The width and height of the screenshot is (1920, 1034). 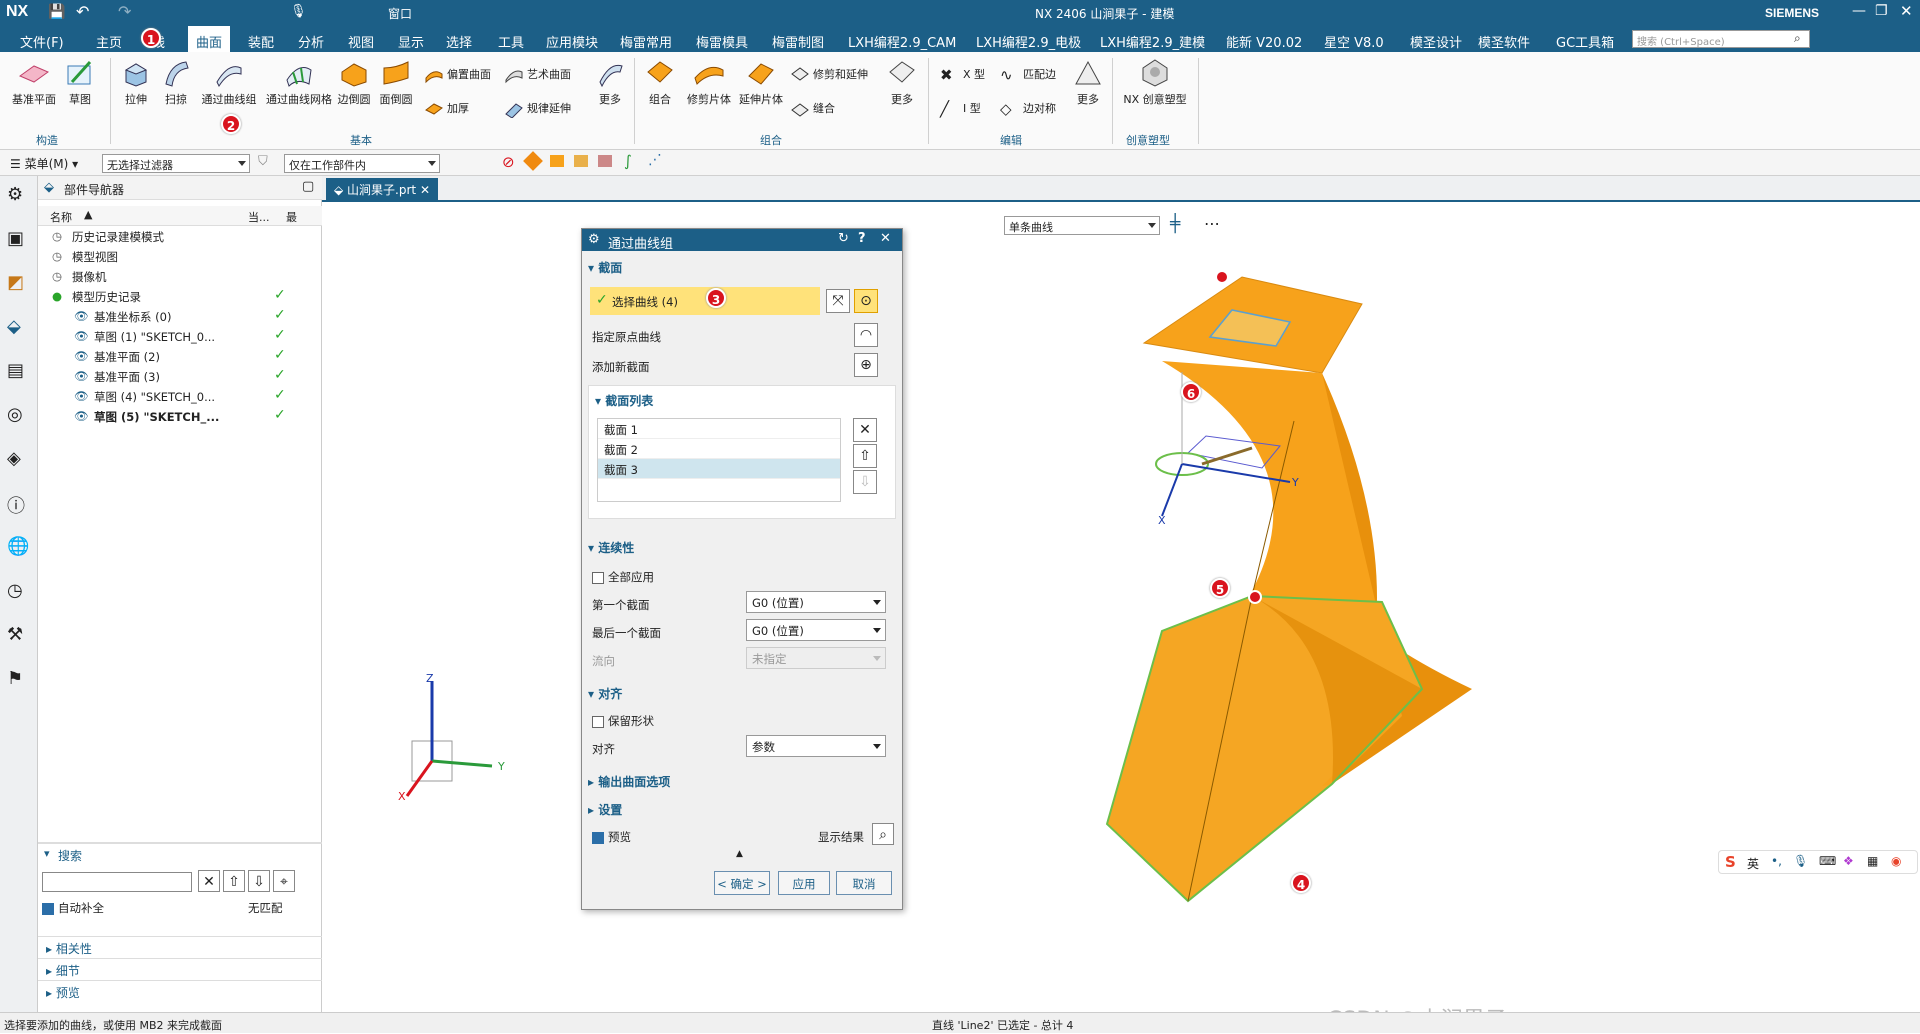 What do you see at coordinates (719, 449) in the screenshot?
I see `section-list-item: 截面 2` at bounding box center [719, 449].